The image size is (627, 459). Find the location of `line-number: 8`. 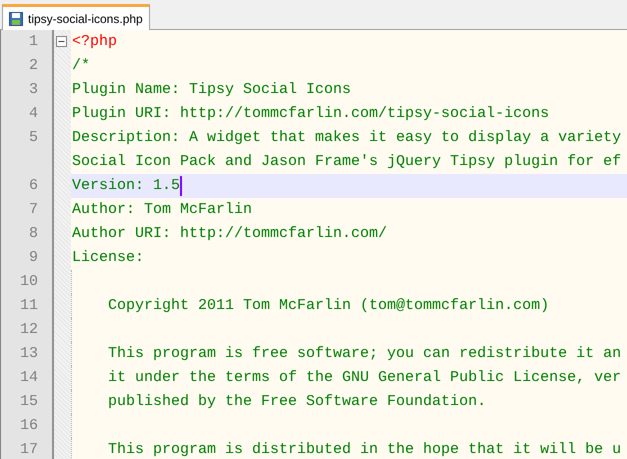

line-number: 8 is located at coordinates (33, 233).